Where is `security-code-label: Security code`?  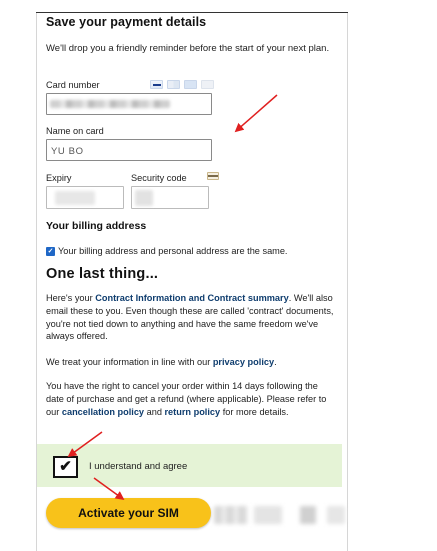
security-code-label: Security code is located at coordinates (159, 178).